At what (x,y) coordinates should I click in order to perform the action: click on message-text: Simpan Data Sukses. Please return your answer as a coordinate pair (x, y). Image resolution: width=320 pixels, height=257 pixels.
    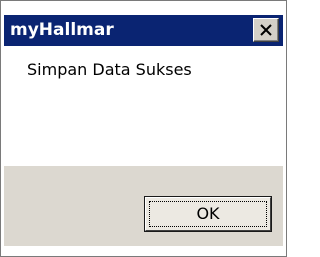
    Looking at the image, I should click on (109, 69).